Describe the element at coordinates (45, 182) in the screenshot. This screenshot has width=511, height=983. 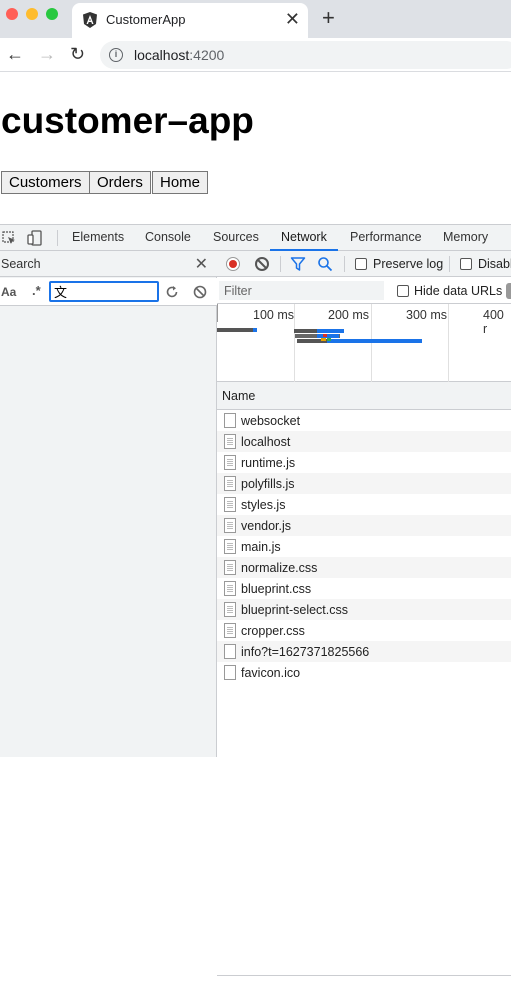
I see `customers-button: Customers` at that location.